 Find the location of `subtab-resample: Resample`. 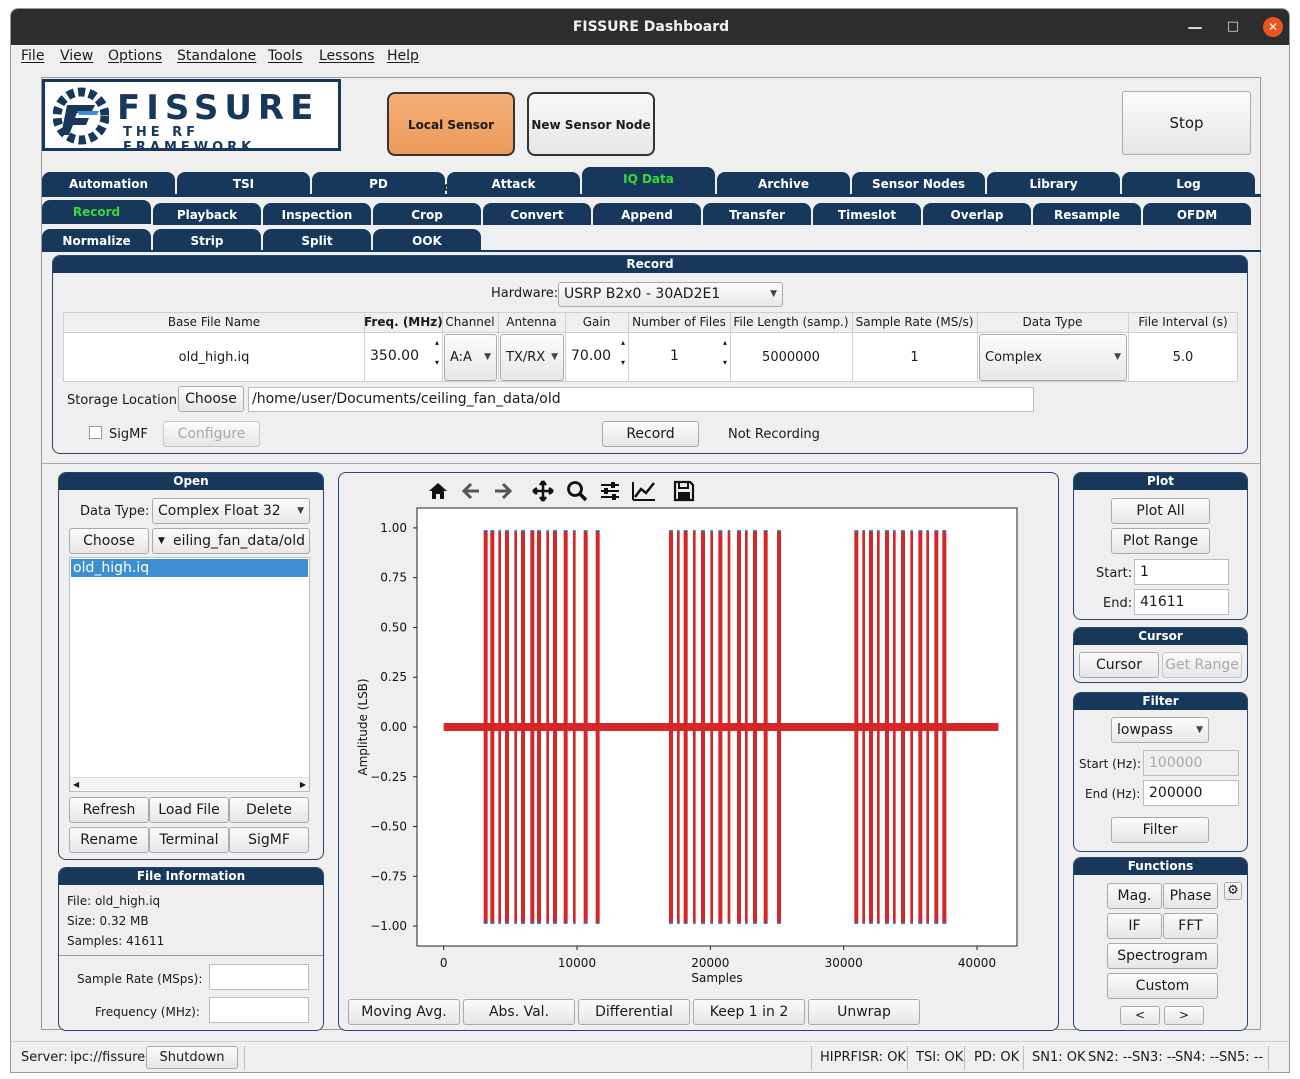

subtab-resample: Resample is located at coordinates (1087, 214).